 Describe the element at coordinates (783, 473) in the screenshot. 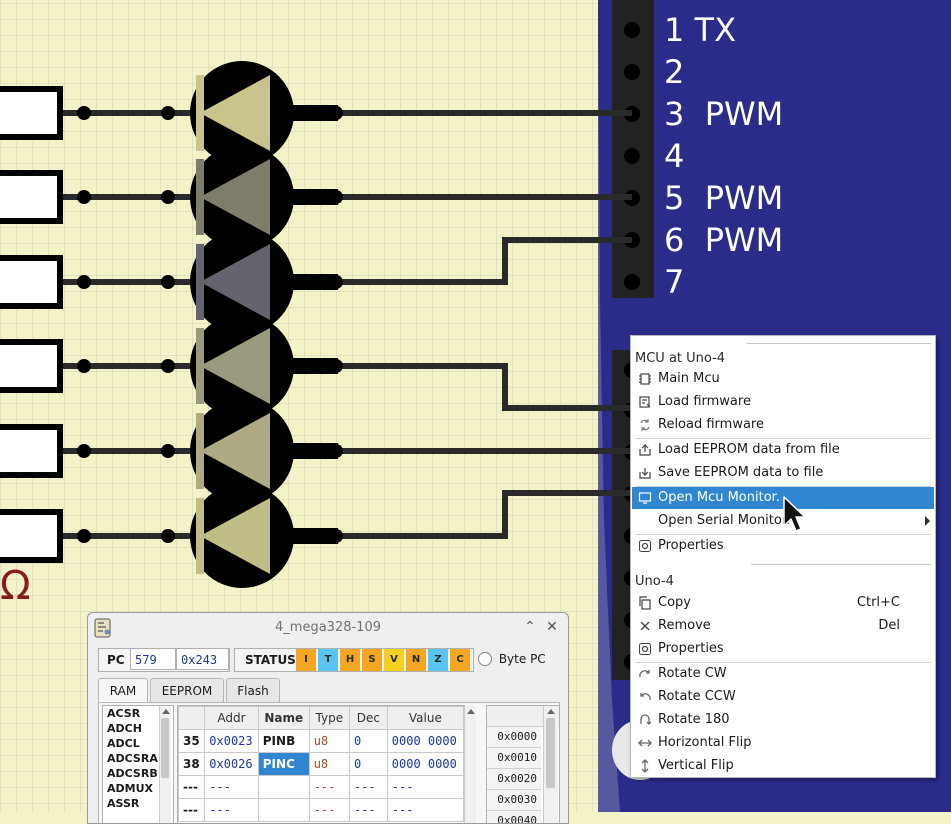

I see `menu-item-save-eeprom: Save EEPROM data to file` at that location.